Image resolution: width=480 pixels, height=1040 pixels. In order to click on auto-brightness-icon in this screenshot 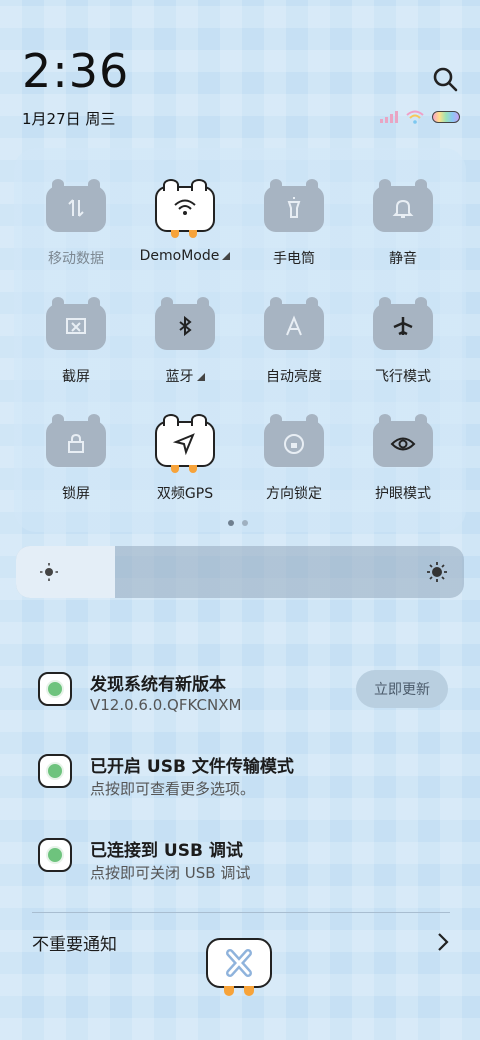, I will do `click(294, 325)`.